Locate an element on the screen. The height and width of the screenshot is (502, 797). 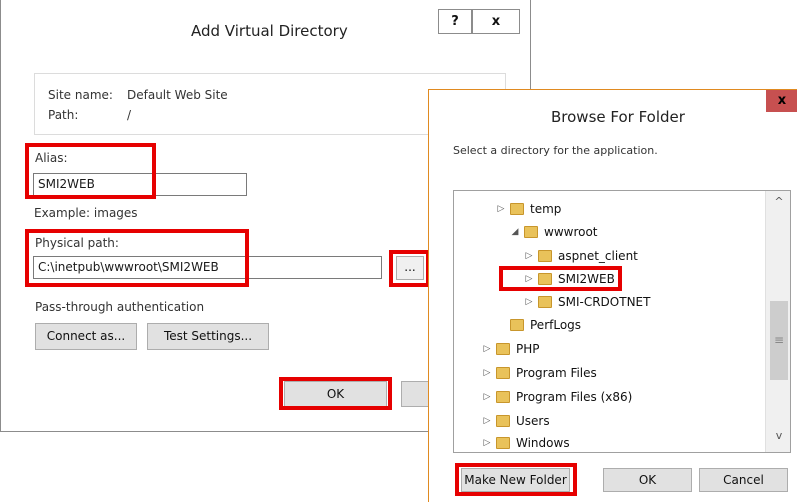
tree-item-program-files: ▷ Program Files is located at coordinates (539, 373).